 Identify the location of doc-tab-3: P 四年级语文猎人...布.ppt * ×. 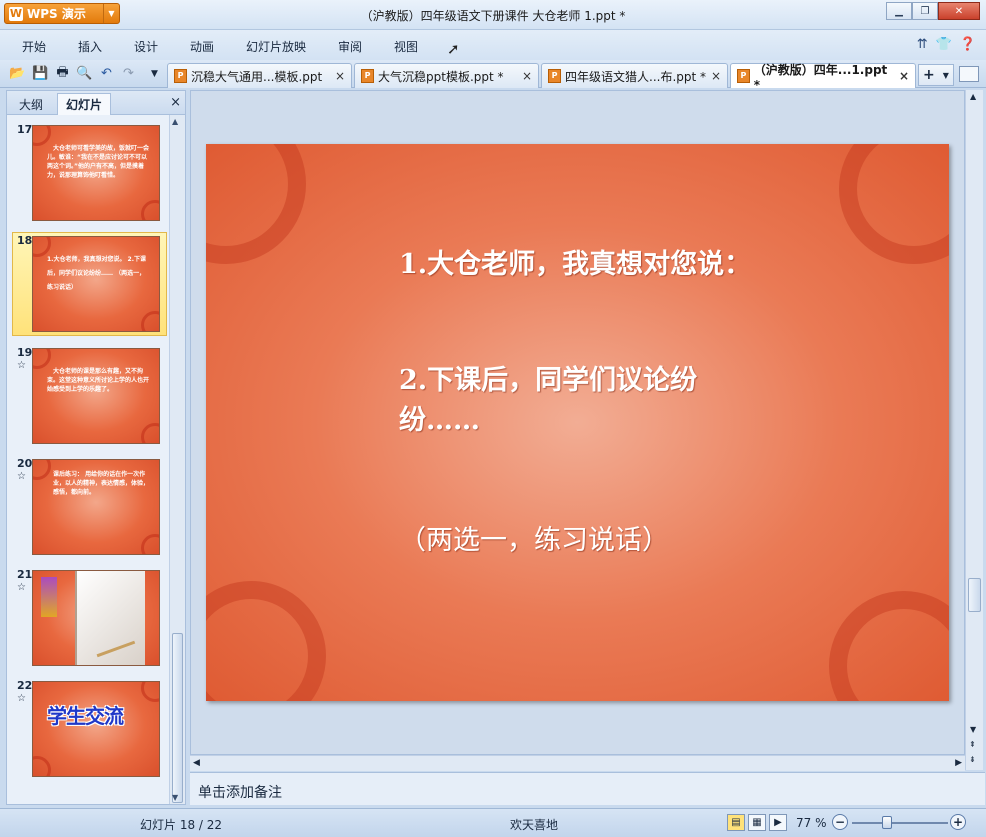
(634, 75).